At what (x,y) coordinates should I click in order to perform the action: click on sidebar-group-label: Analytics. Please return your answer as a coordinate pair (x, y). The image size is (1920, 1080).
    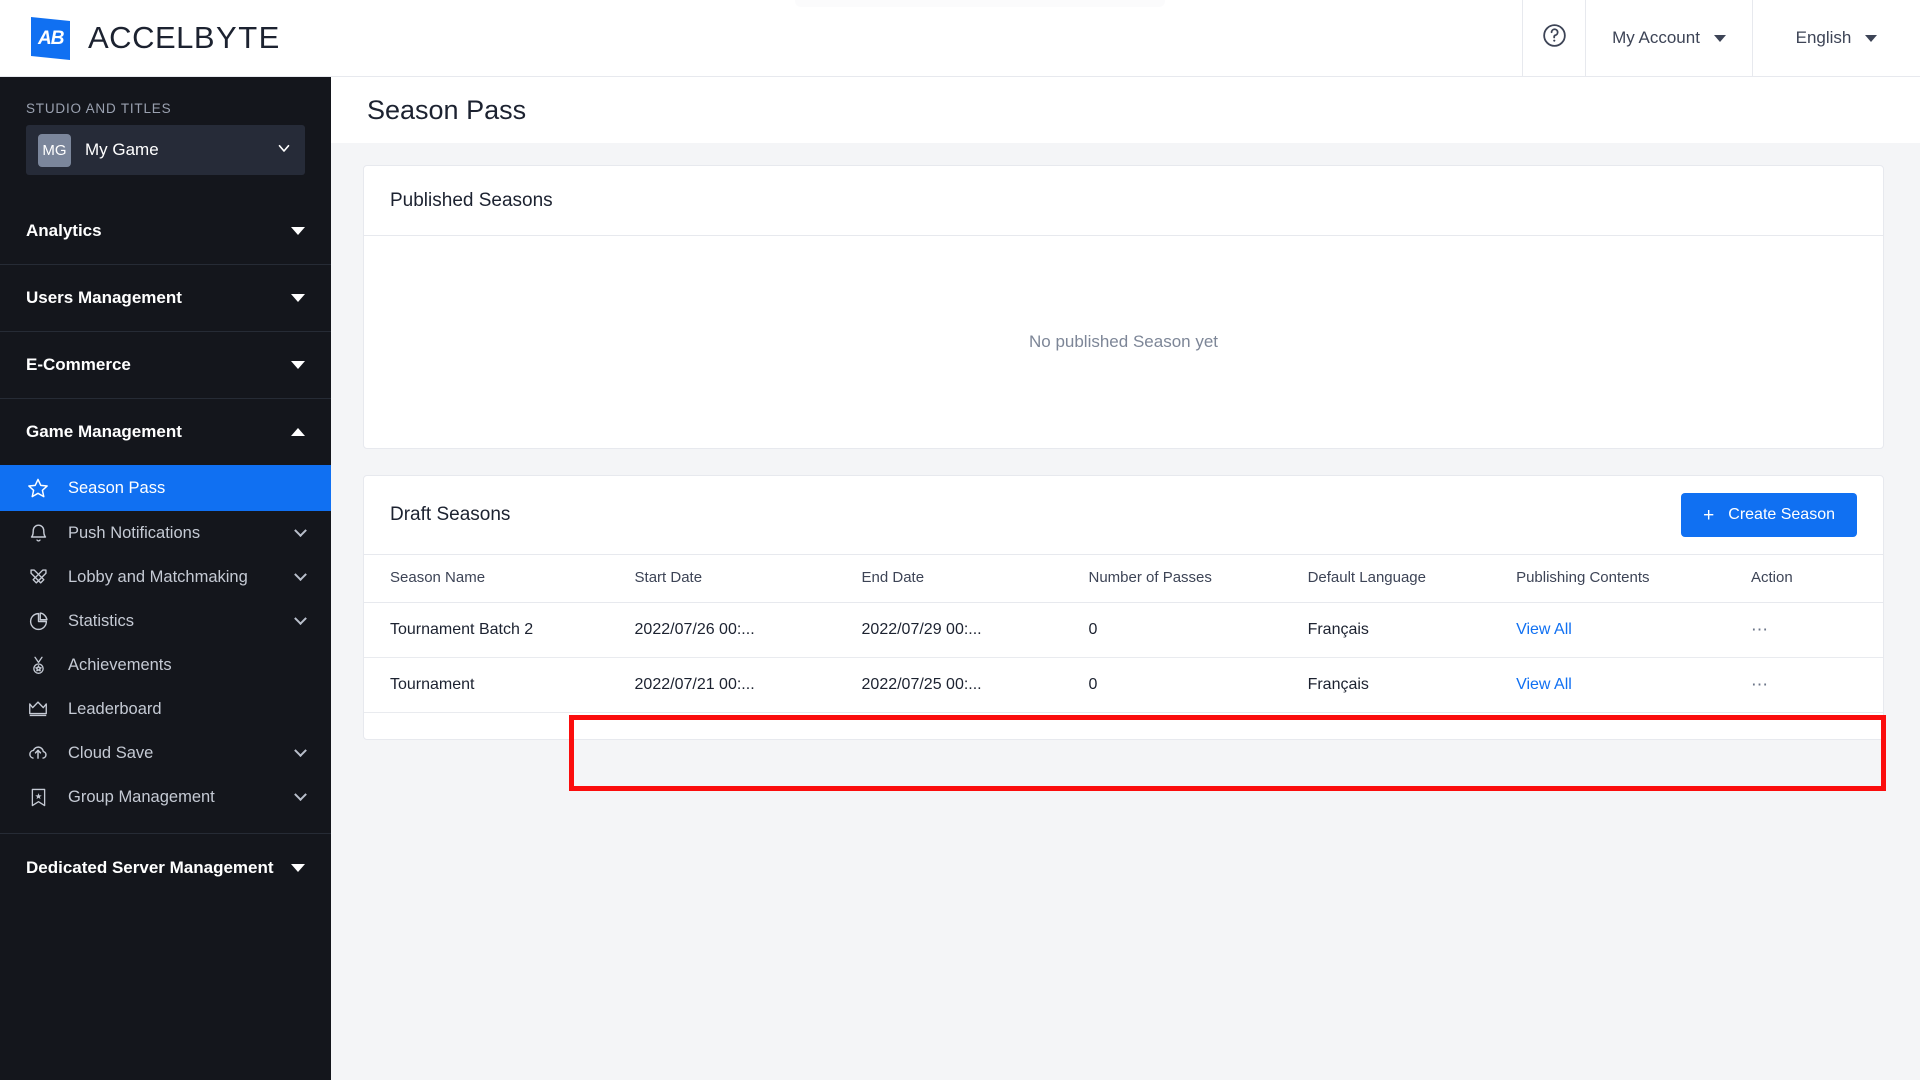
    Looking at the image, I should click on (64, 230).